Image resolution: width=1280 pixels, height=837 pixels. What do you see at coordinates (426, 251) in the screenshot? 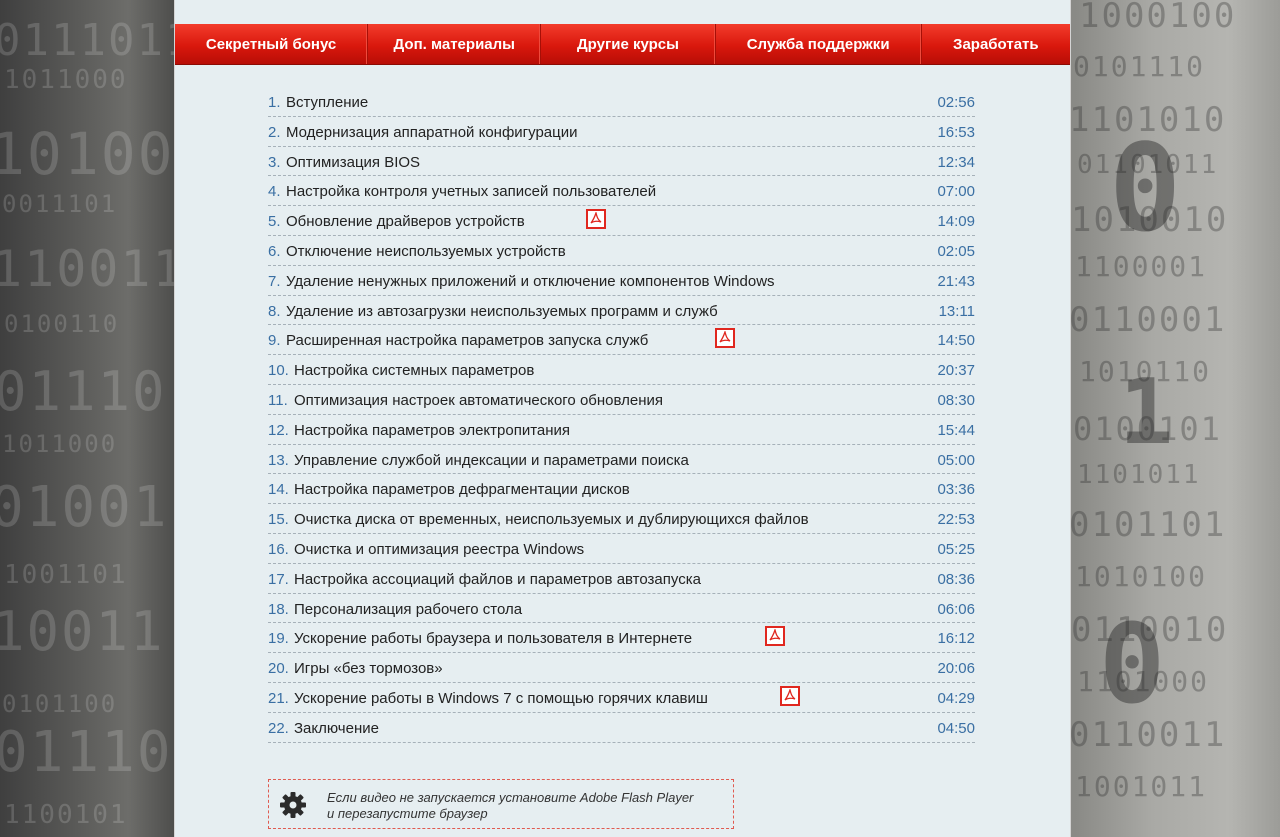
I see `lesson-title: Отключение неиспользуемых устройств` at bounding box center [426, 251].